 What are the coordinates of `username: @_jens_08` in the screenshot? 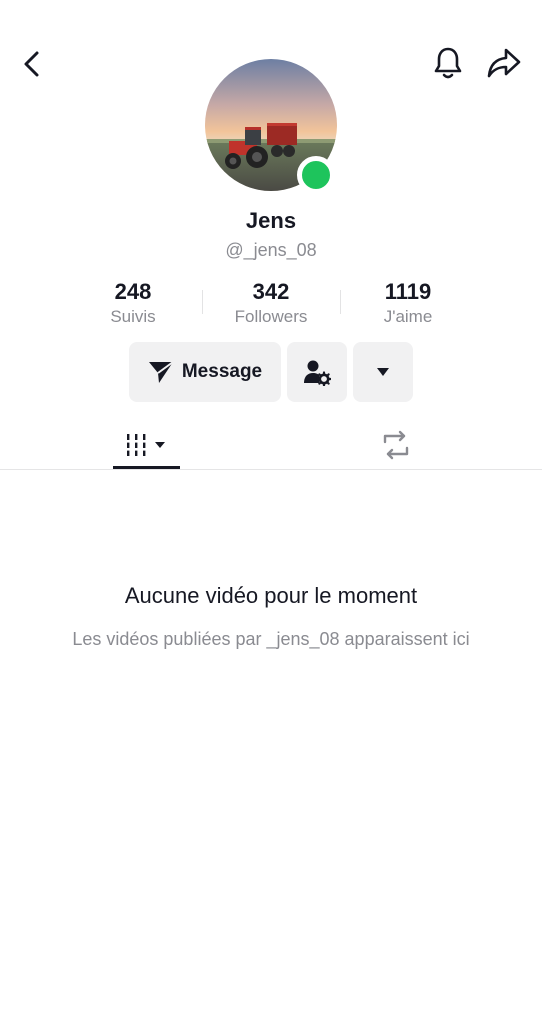 It's located at (271, 250).